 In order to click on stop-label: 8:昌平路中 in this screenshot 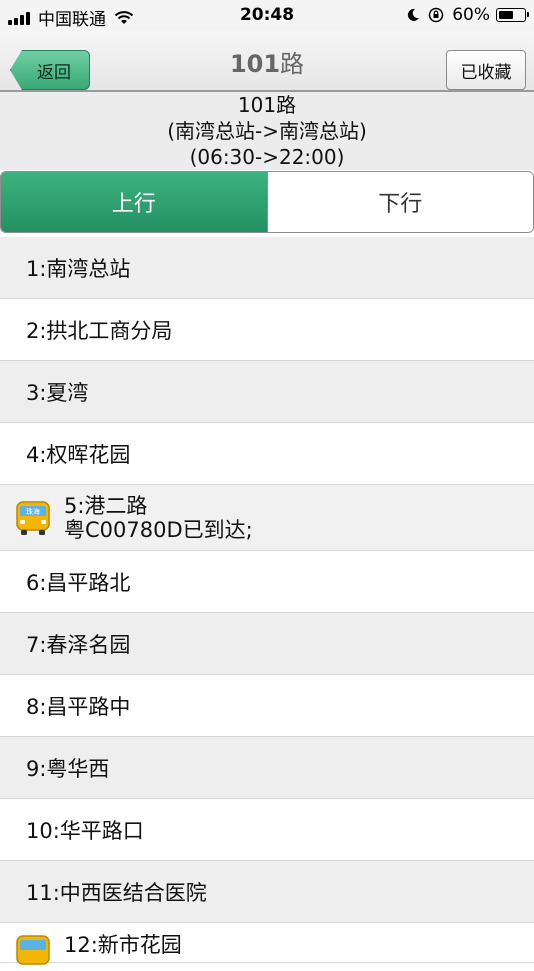, I will do `click(78, 706)`.